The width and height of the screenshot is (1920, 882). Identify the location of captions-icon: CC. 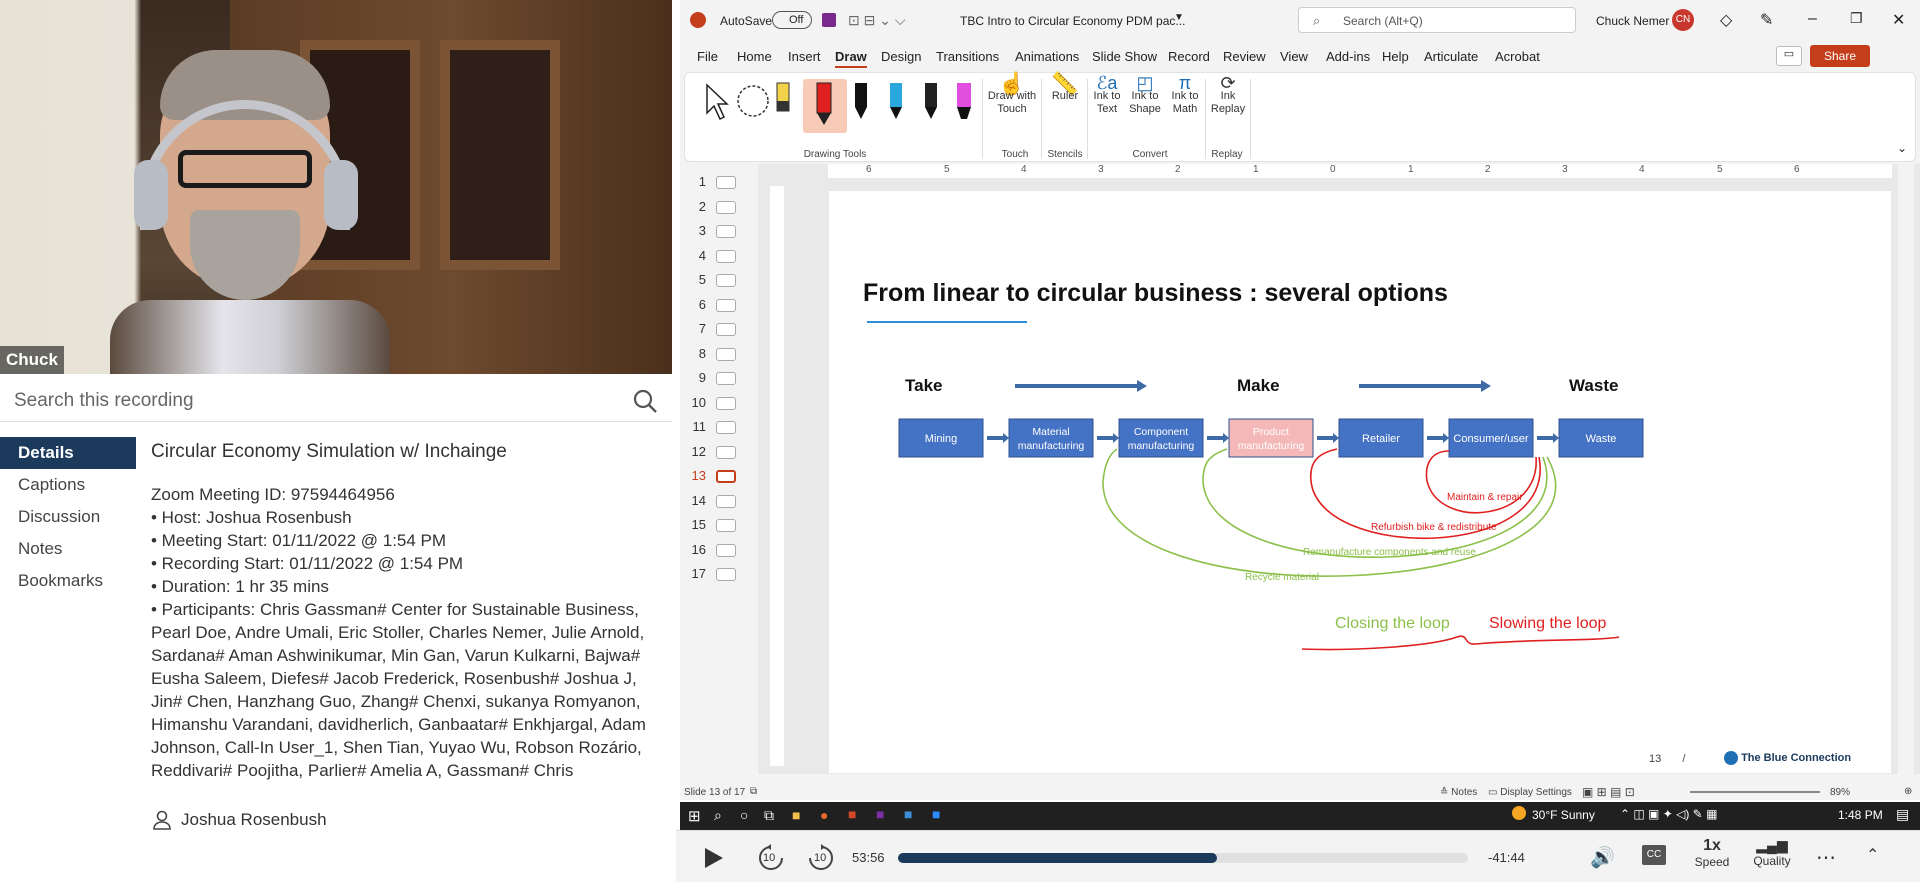
(1654, 855).